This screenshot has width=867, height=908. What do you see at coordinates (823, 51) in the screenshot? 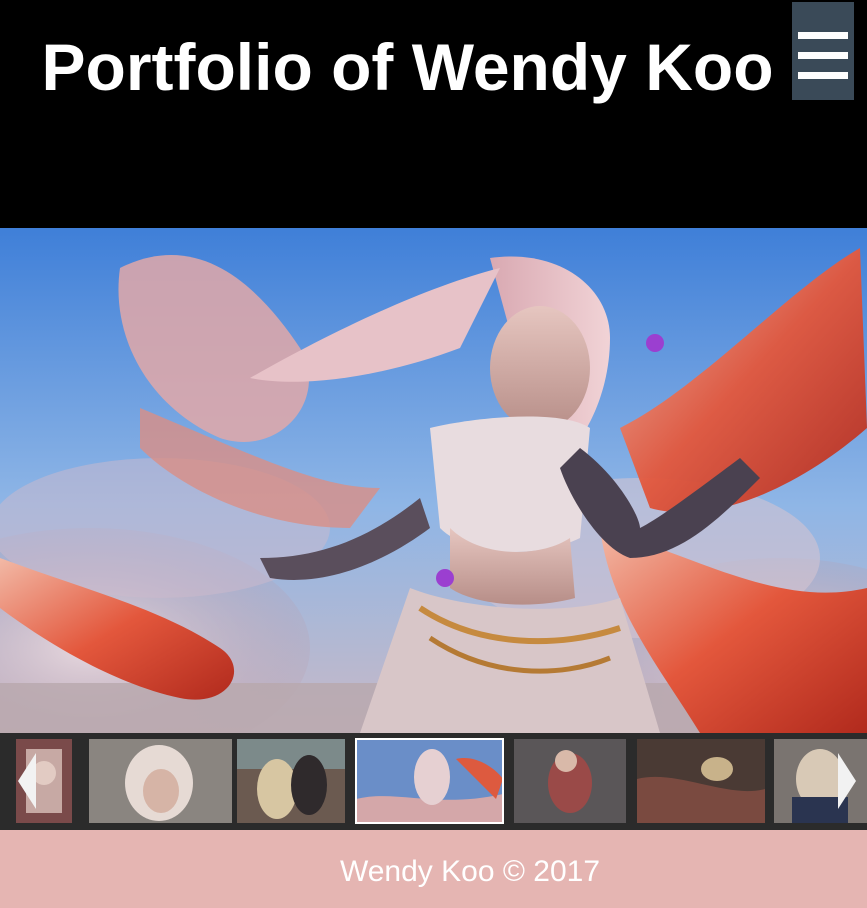
I see `menu-button` at bounding box center [823, 51].